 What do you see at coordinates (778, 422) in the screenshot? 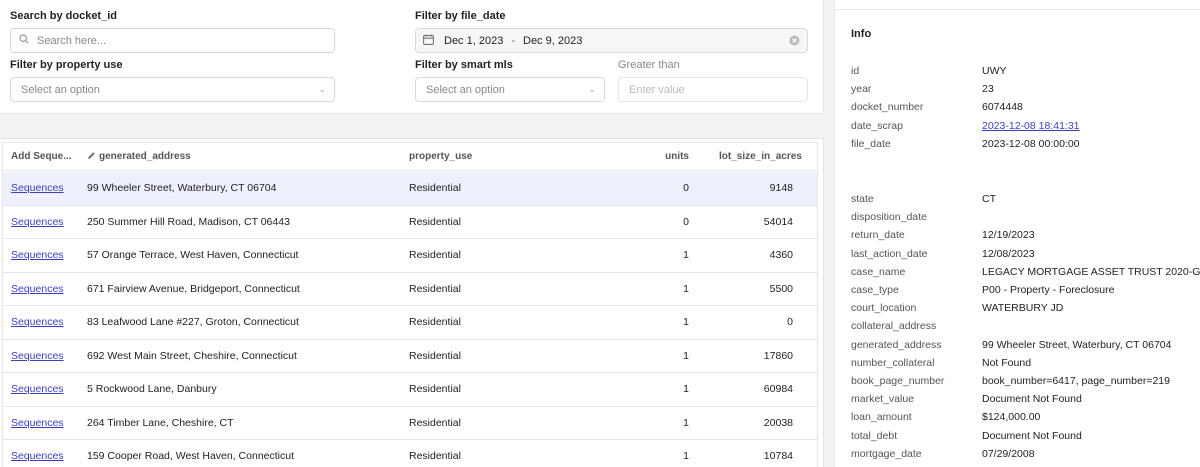
I see `cell-lot-size: 20038` at bounding box center [778, 422].